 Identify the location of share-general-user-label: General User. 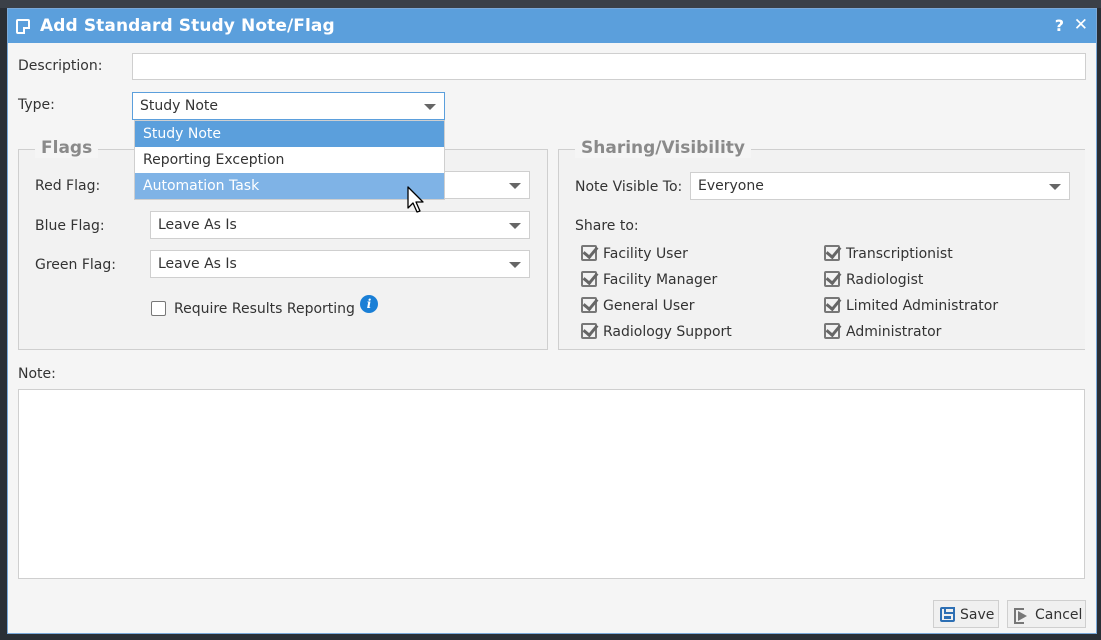
(649, 306).